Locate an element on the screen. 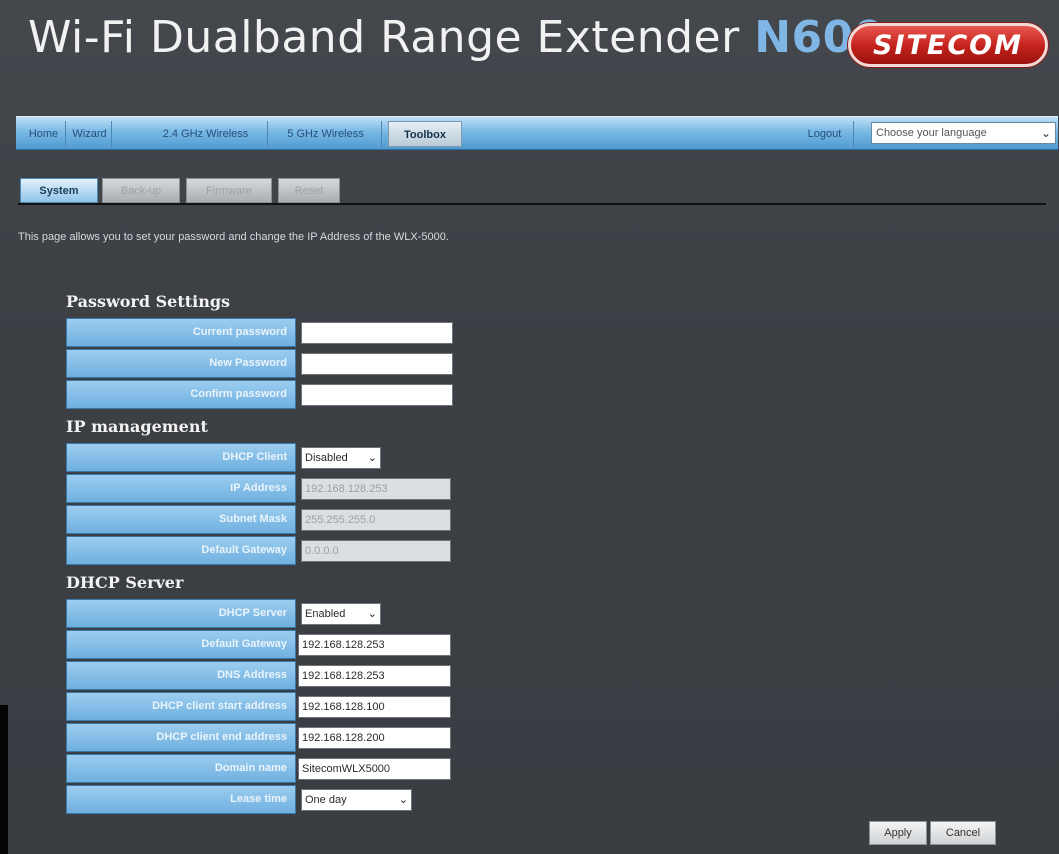 Image resolution: width=1059 pixels, height=854 pixels. new-password-input is located at coordinates (377, 364).